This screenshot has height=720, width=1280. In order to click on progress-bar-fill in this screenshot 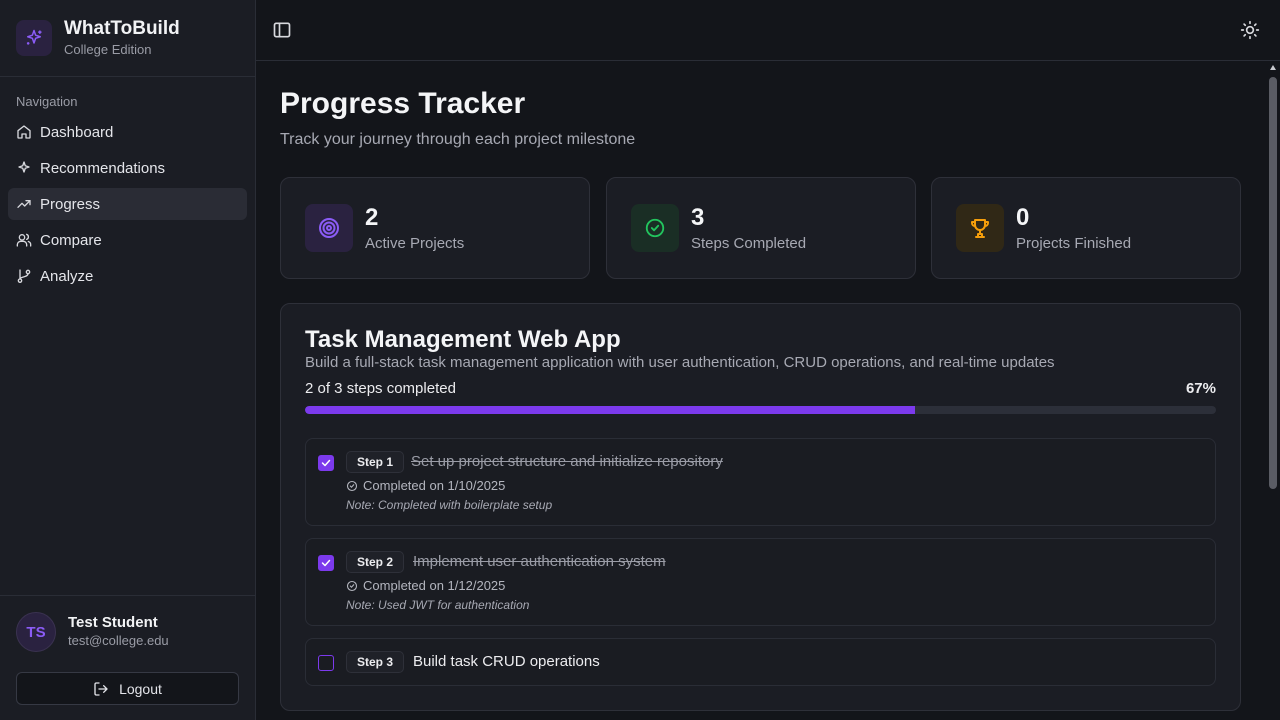, I will do `click(610, 410)`.